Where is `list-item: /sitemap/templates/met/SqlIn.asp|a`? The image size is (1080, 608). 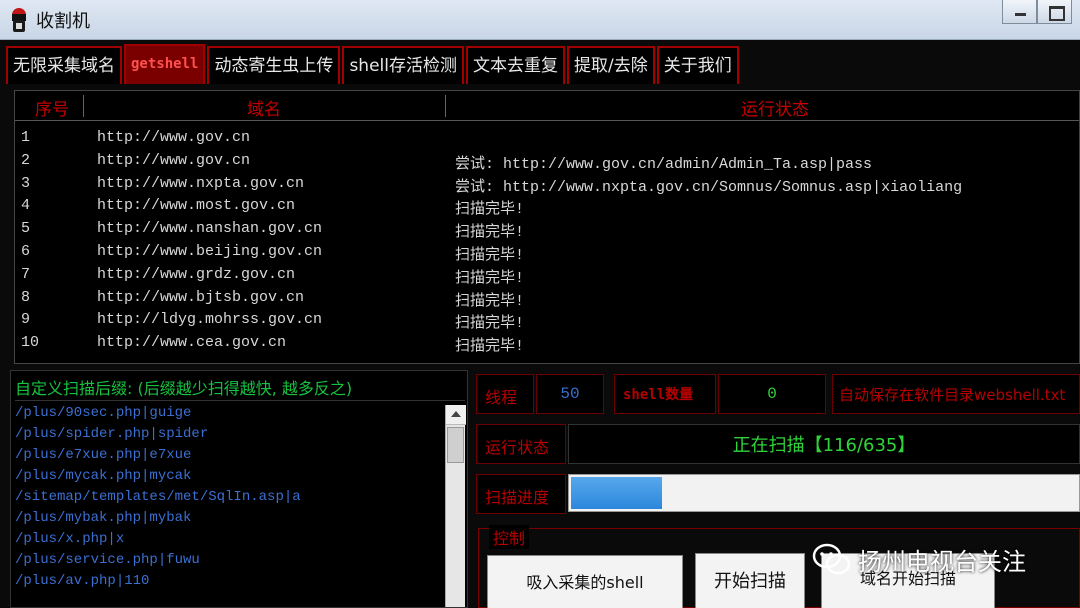 list-item: /sitemap/templates/met/SqlIn.asp|a is located at coordinates (158, 497).